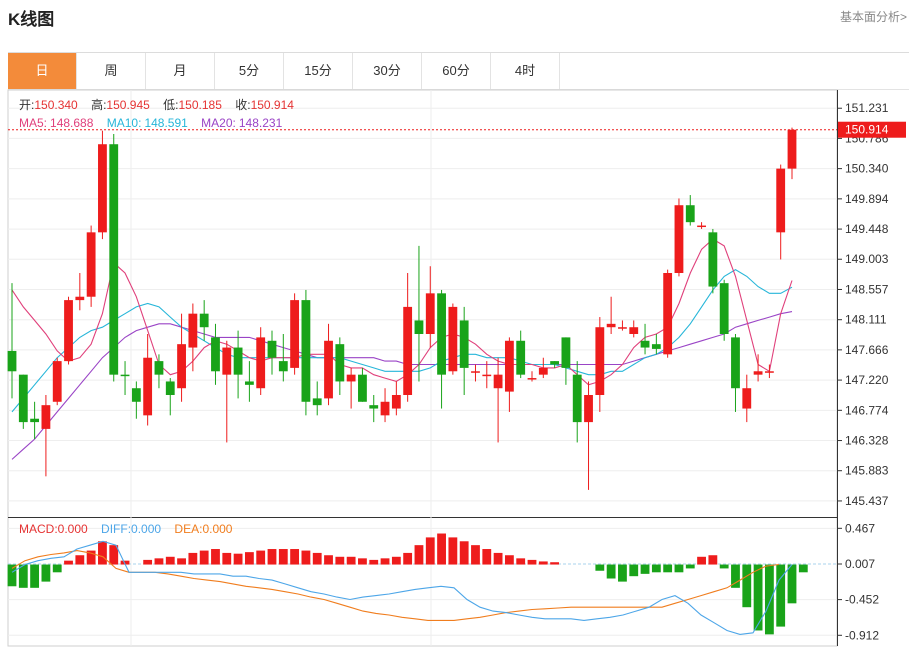 This screenshot has width=911, height=650. I want to click on macd-tick-label: -0.452, so click(862, 600).